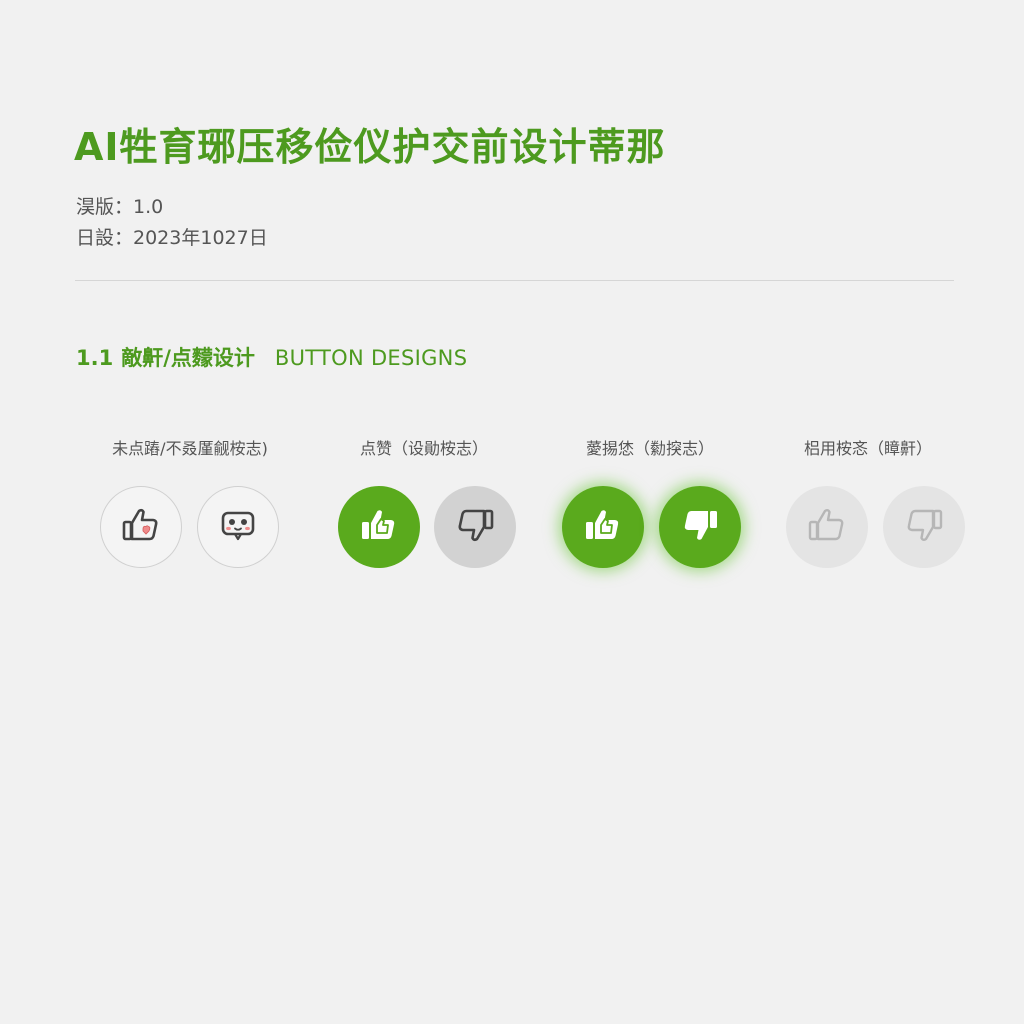 The width and height of the screenshot is (1024, 1024). Describe the element at coordinates (95, 358) in the screenshot. I see `section-number: 1.1` at that location.